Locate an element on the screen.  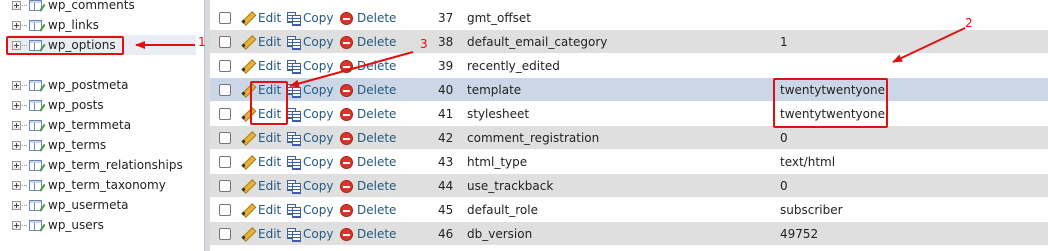
sidebar-item-wp-terms: wp_terms is located at coordinates (59, 145).